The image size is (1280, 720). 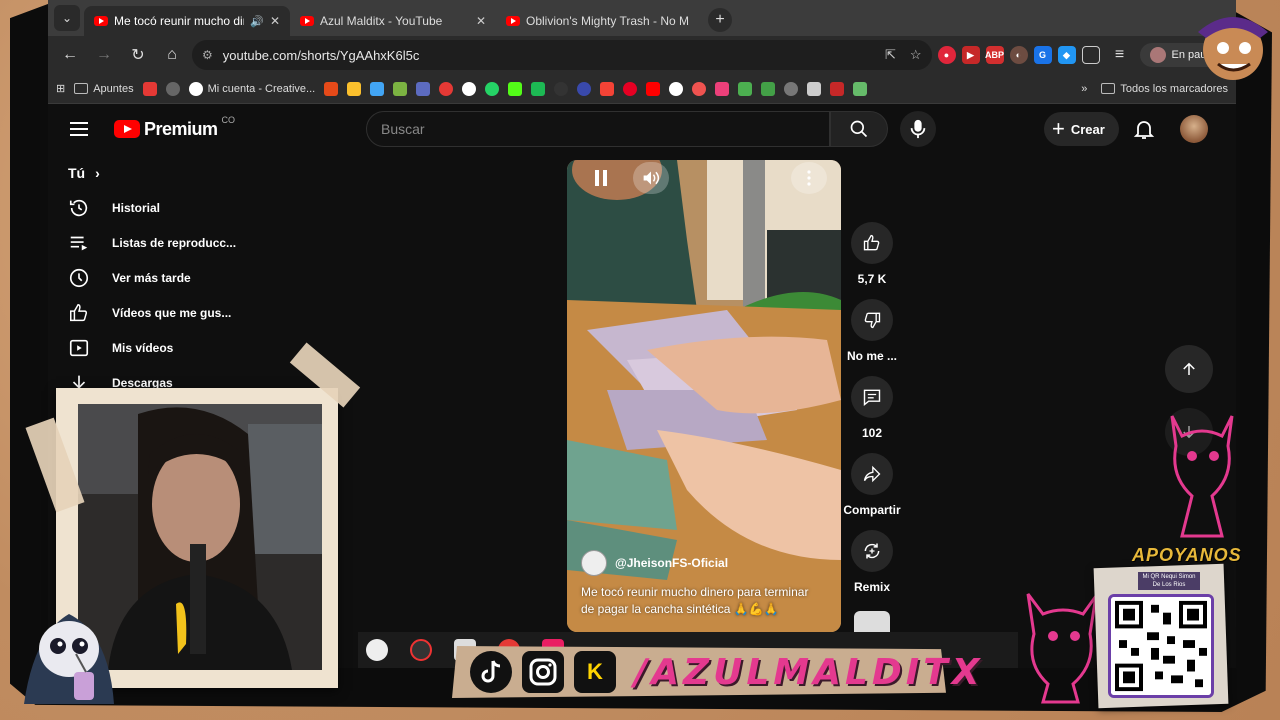 I want to click on profile-avatar, so click(x=1157, y=55).